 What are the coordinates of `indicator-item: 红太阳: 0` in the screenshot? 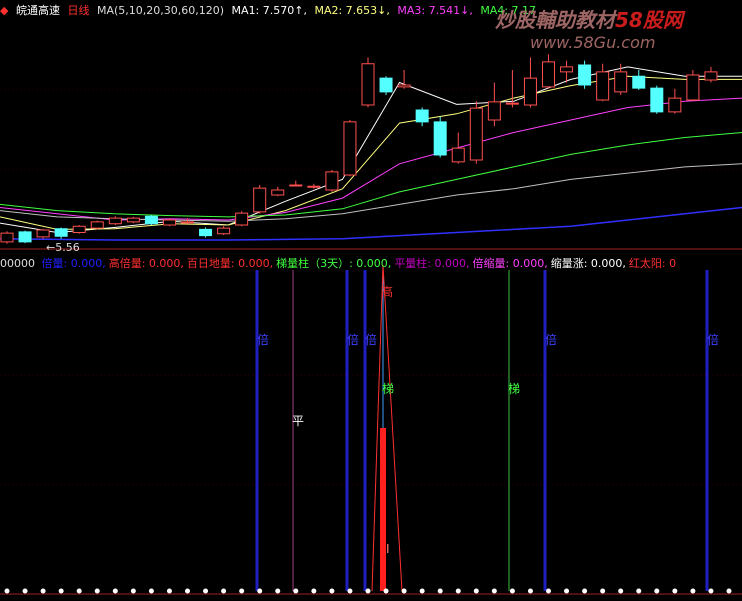 It's located at (652, 263).